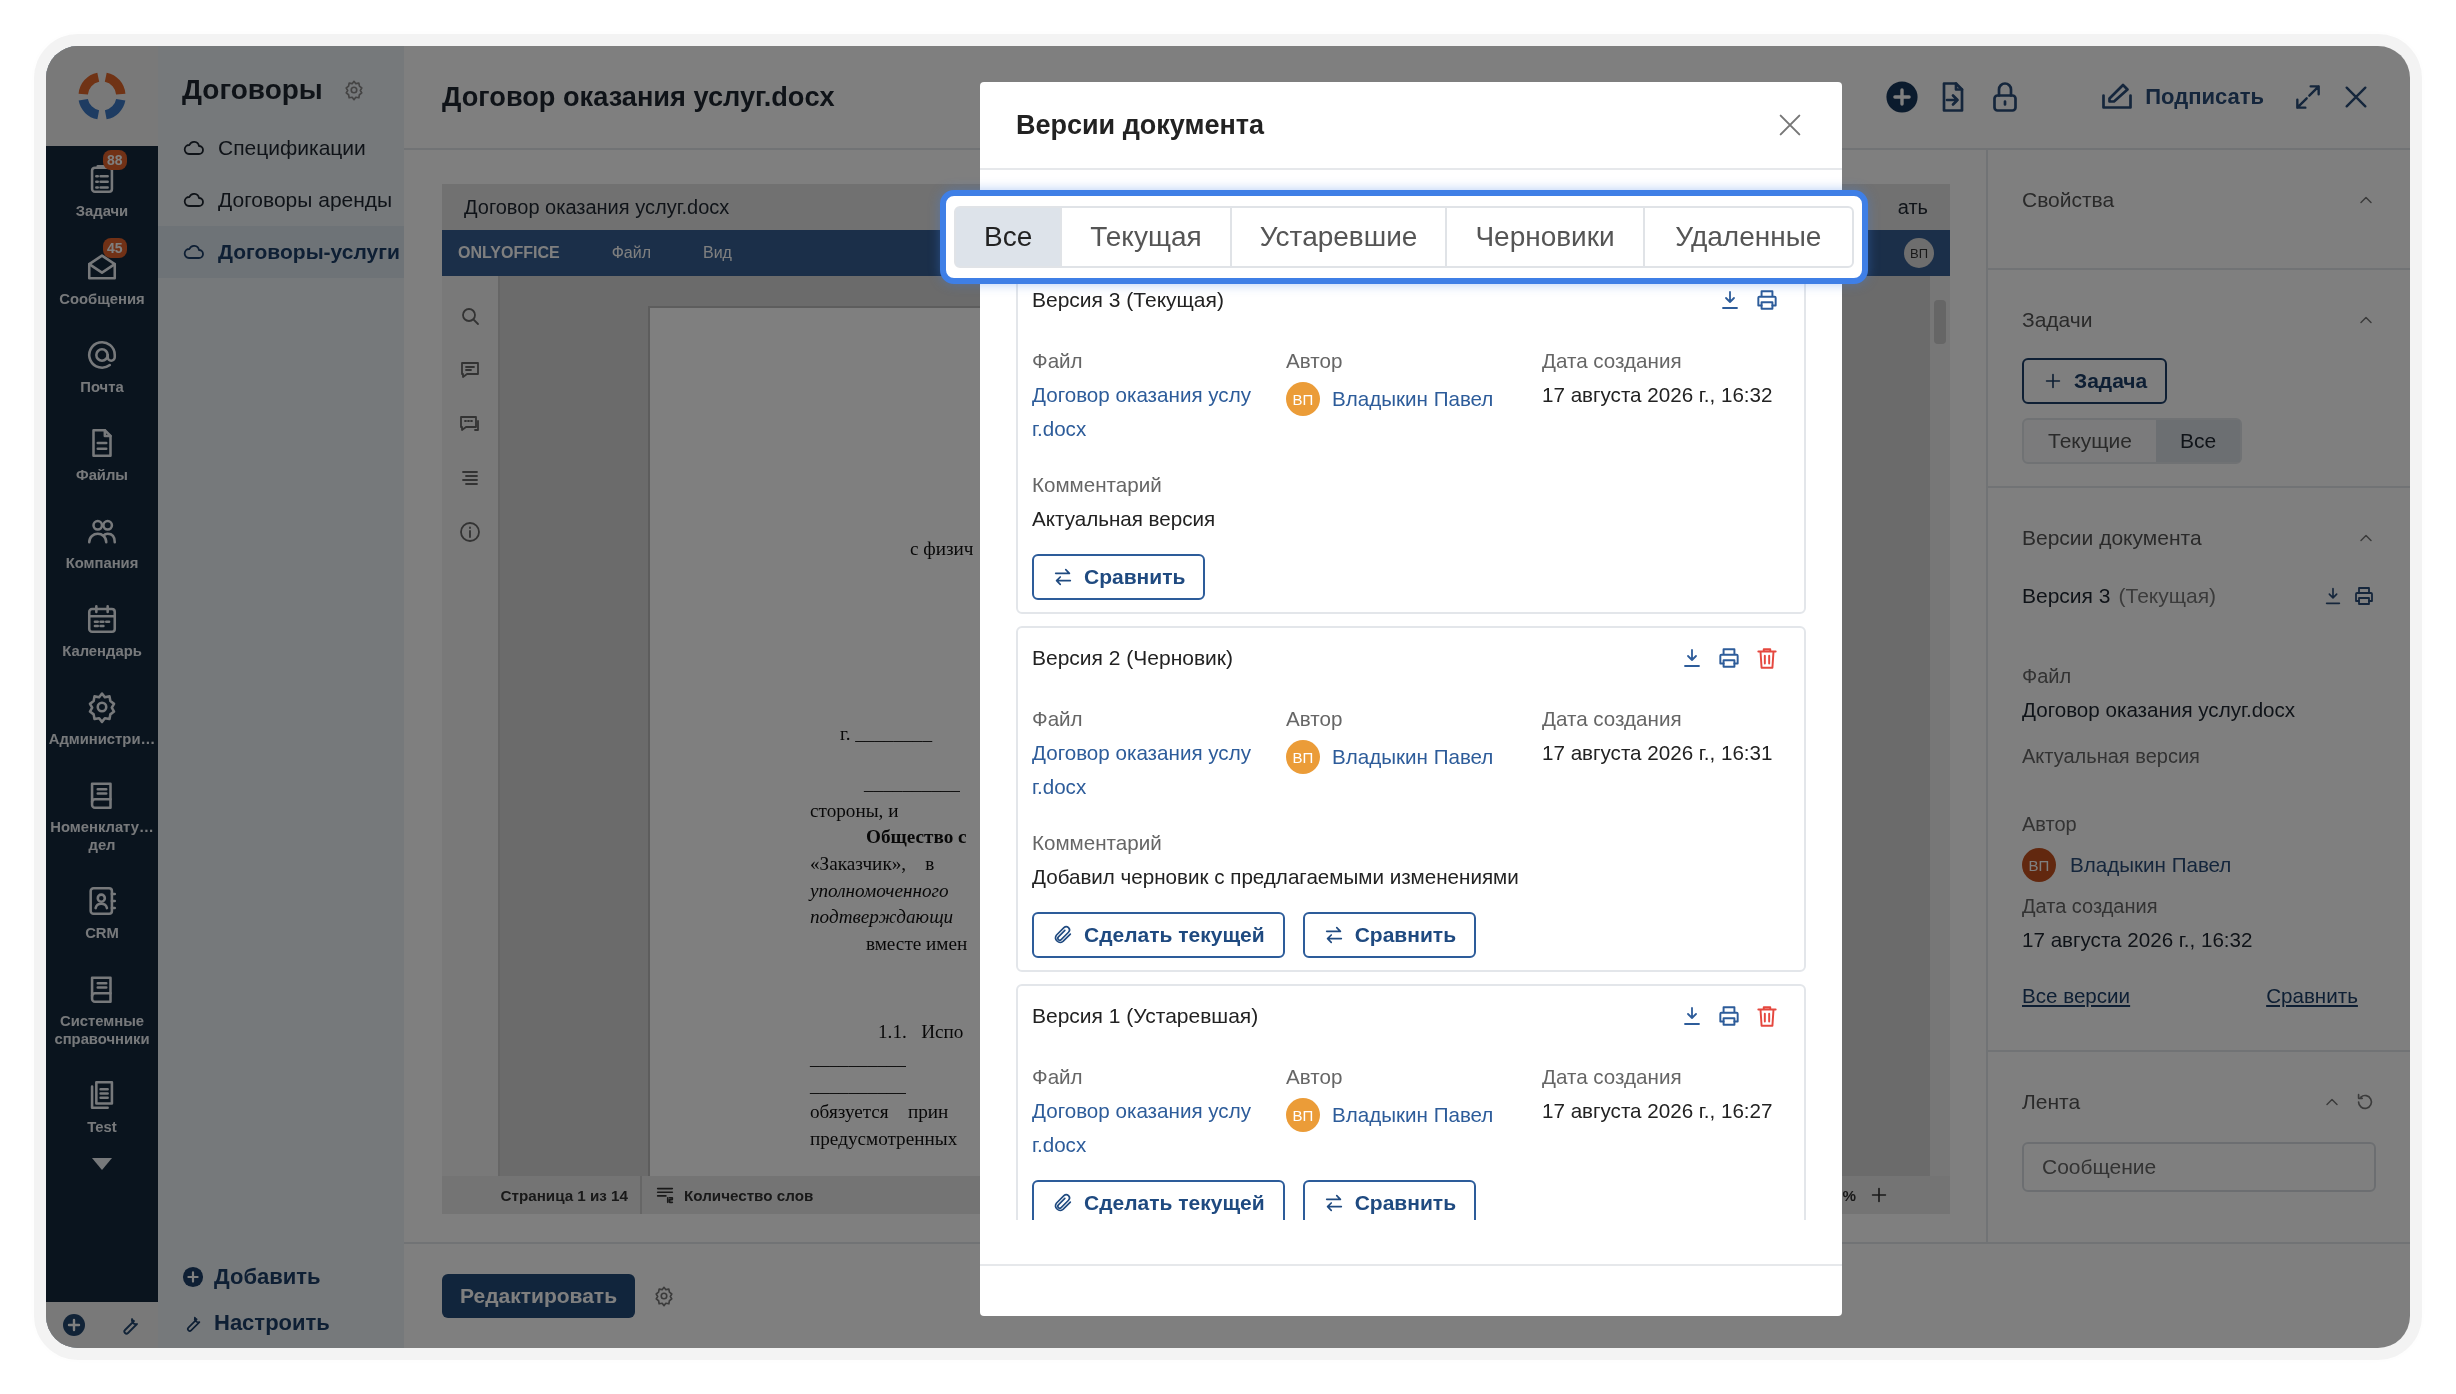 The height and width of the screenshot is (1394, 2456). What do you see at coordinates (1612, 1077) in the screenshot?
I see `field-label: Дата создания` at bounding box center [1612, 1077].